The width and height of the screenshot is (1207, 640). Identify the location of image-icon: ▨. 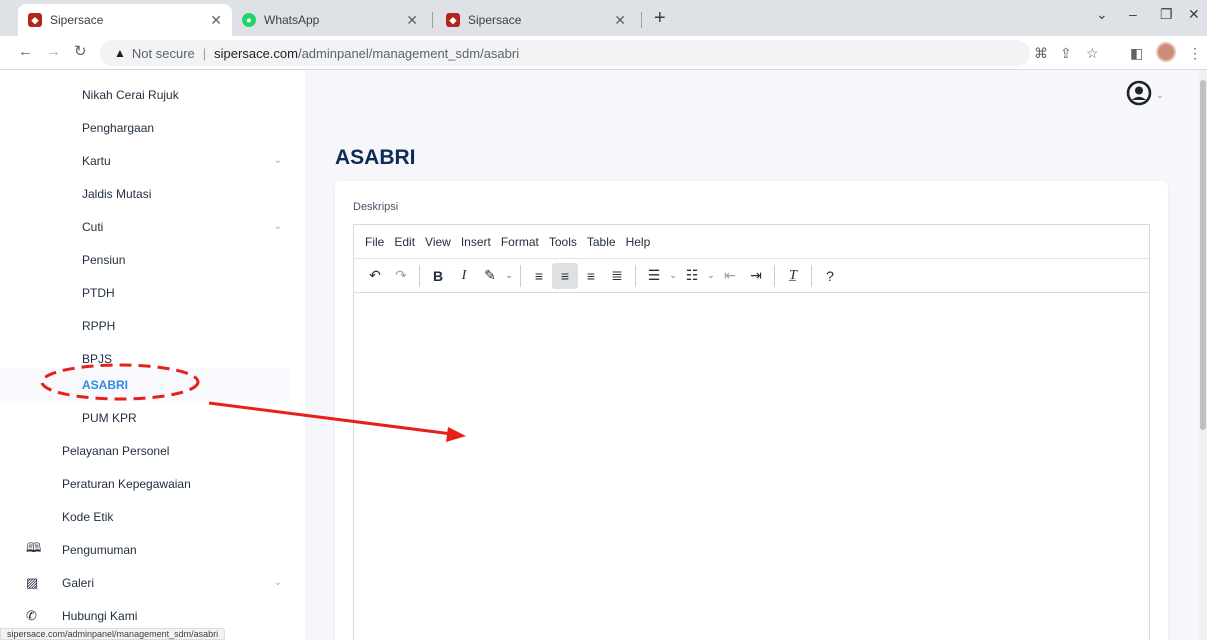
(32, 582).